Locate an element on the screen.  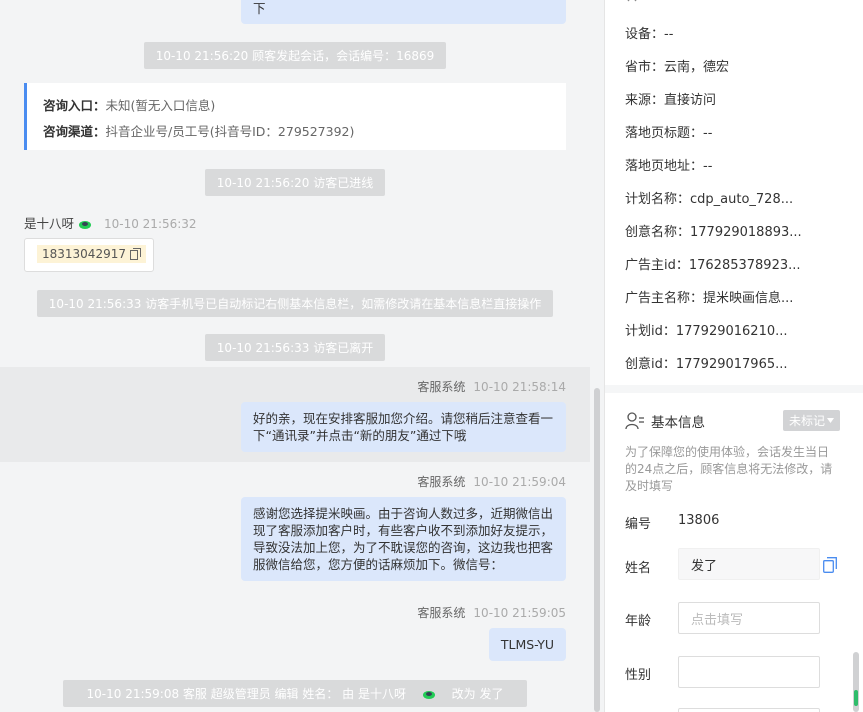
next-field is located at coordinates (749, 710).